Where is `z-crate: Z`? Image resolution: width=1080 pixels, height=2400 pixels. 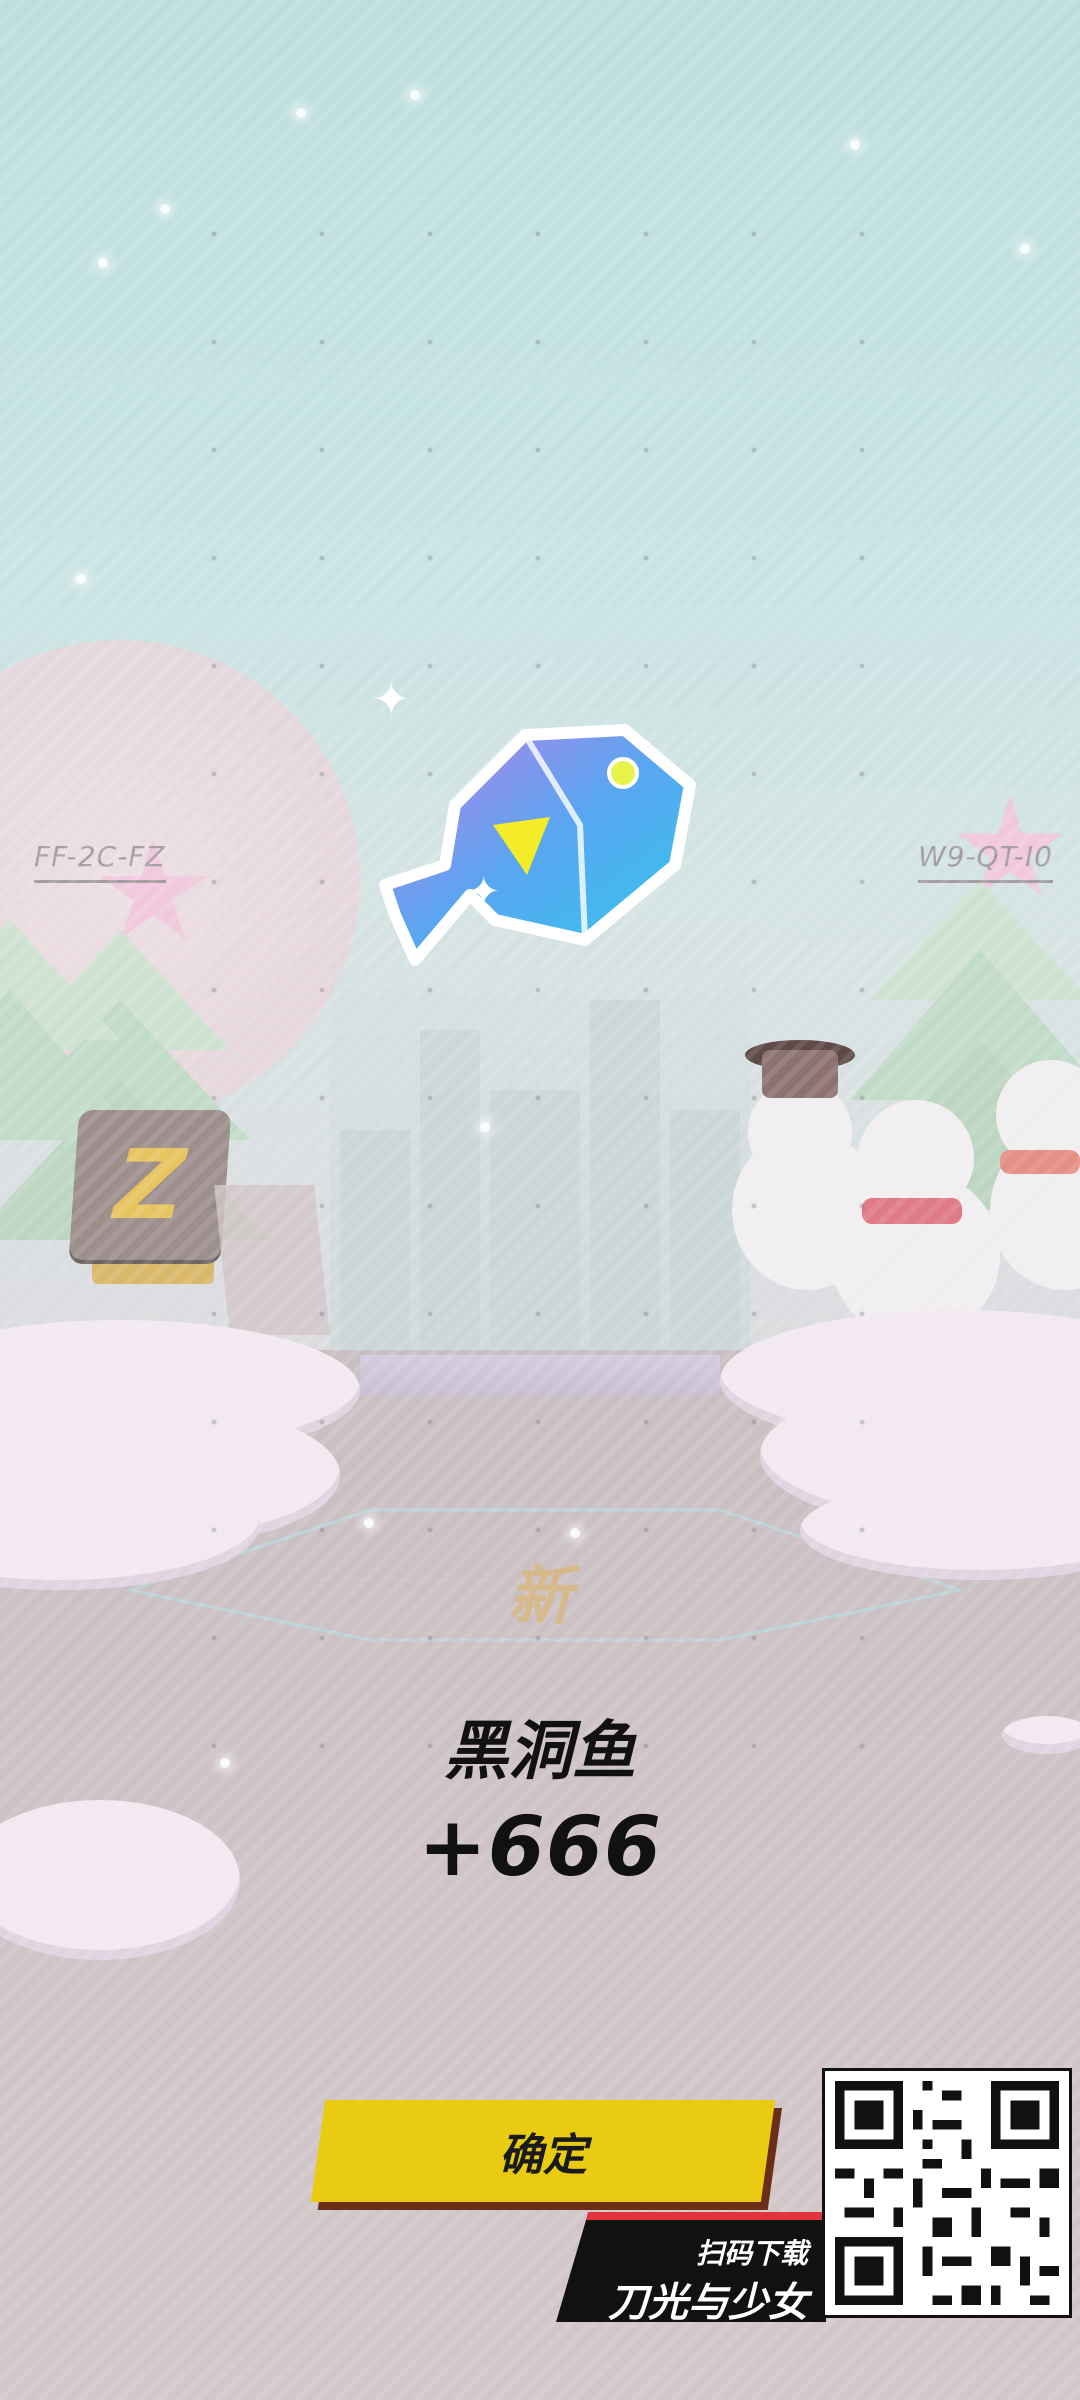
z-crate: Z is located at coordinates (150, 1185).